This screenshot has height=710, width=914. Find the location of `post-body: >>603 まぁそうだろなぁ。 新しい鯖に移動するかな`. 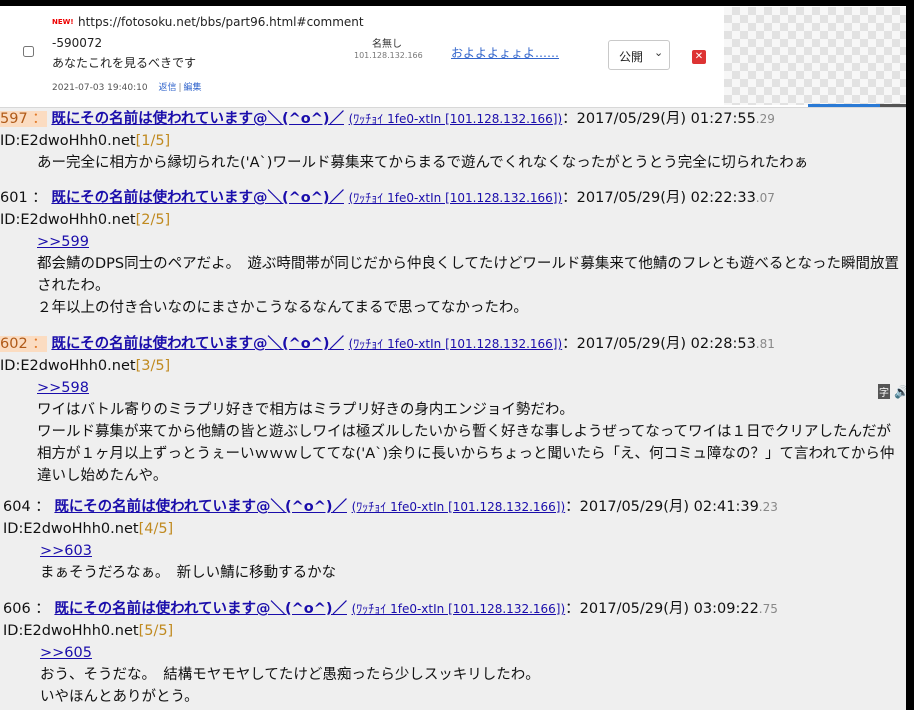

post-body: >>603 まぁそうだろなぁ。 新しい鯖に移動するかな is located at coordinates (473, 562).